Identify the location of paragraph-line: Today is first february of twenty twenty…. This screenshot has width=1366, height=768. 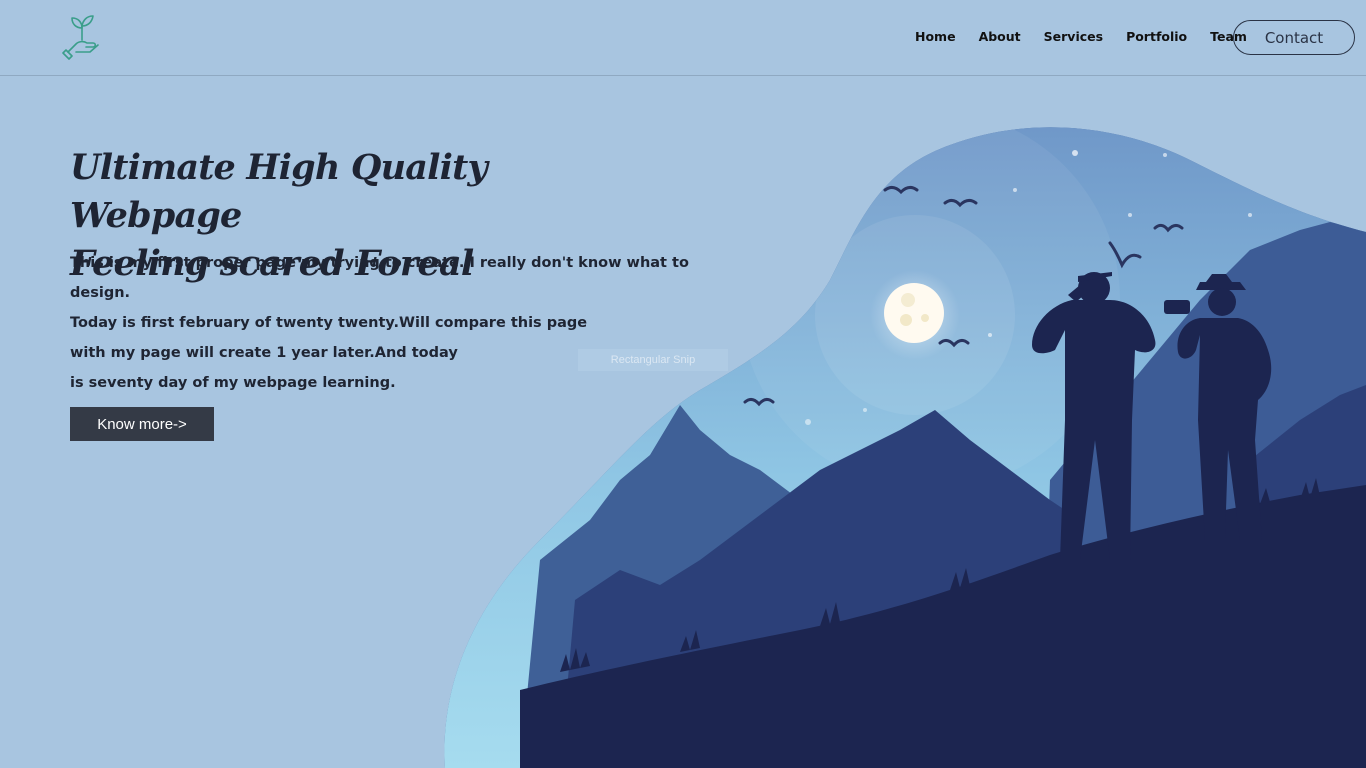
(329, 323).